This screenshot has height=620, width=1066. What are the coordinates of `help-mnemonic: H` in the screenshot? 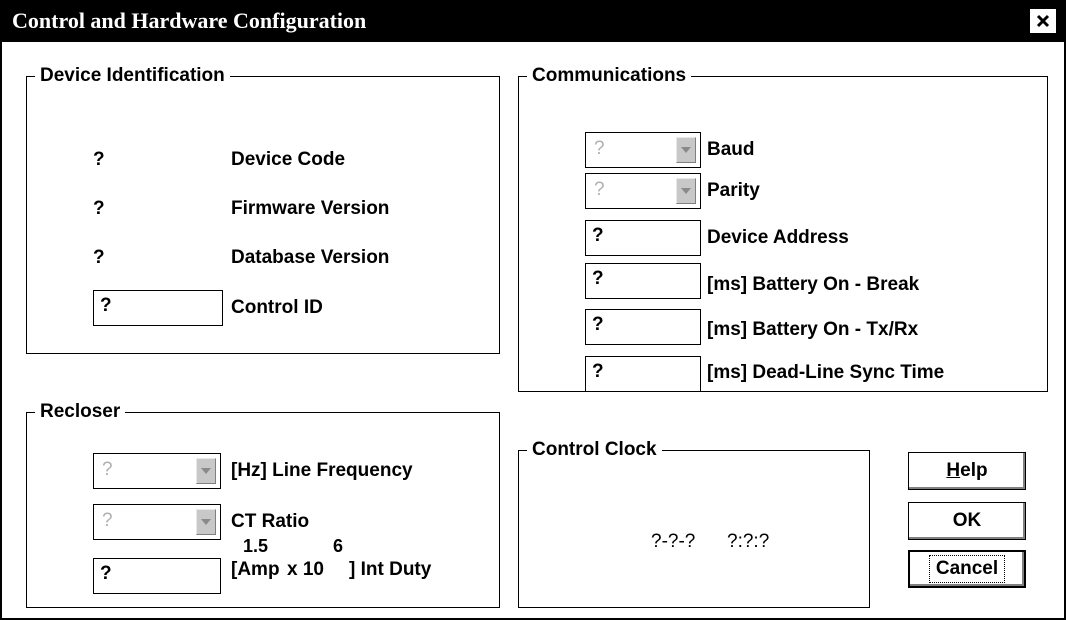 It's located at (953, 470).